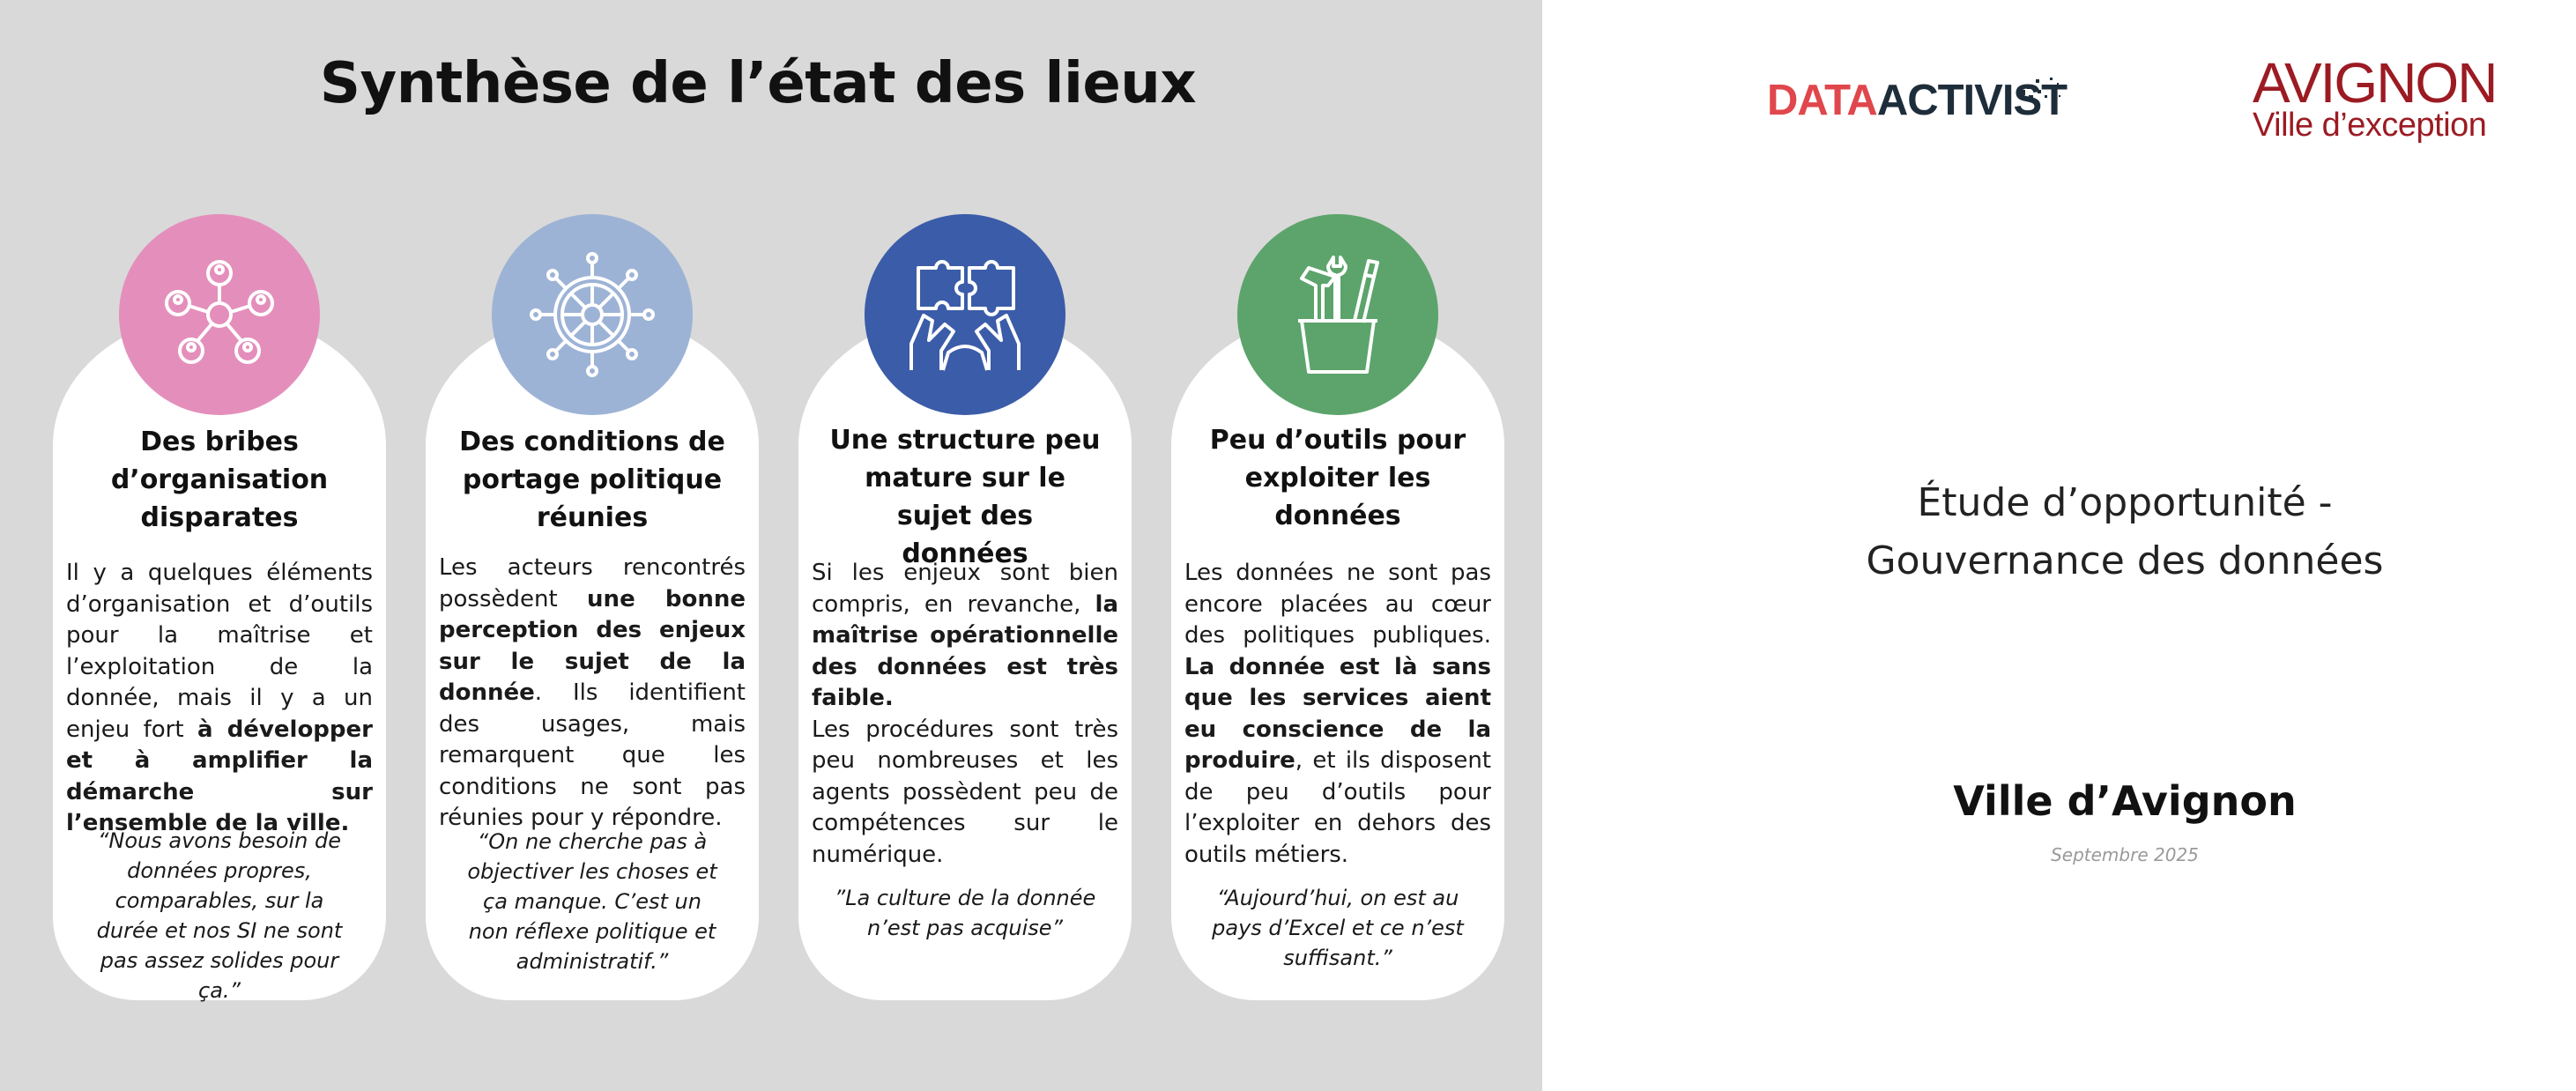  What do you see at coordinates (1822, 100) in the screenshot?
I see `logo-text: DATA` at bounding box center [1822, 100].